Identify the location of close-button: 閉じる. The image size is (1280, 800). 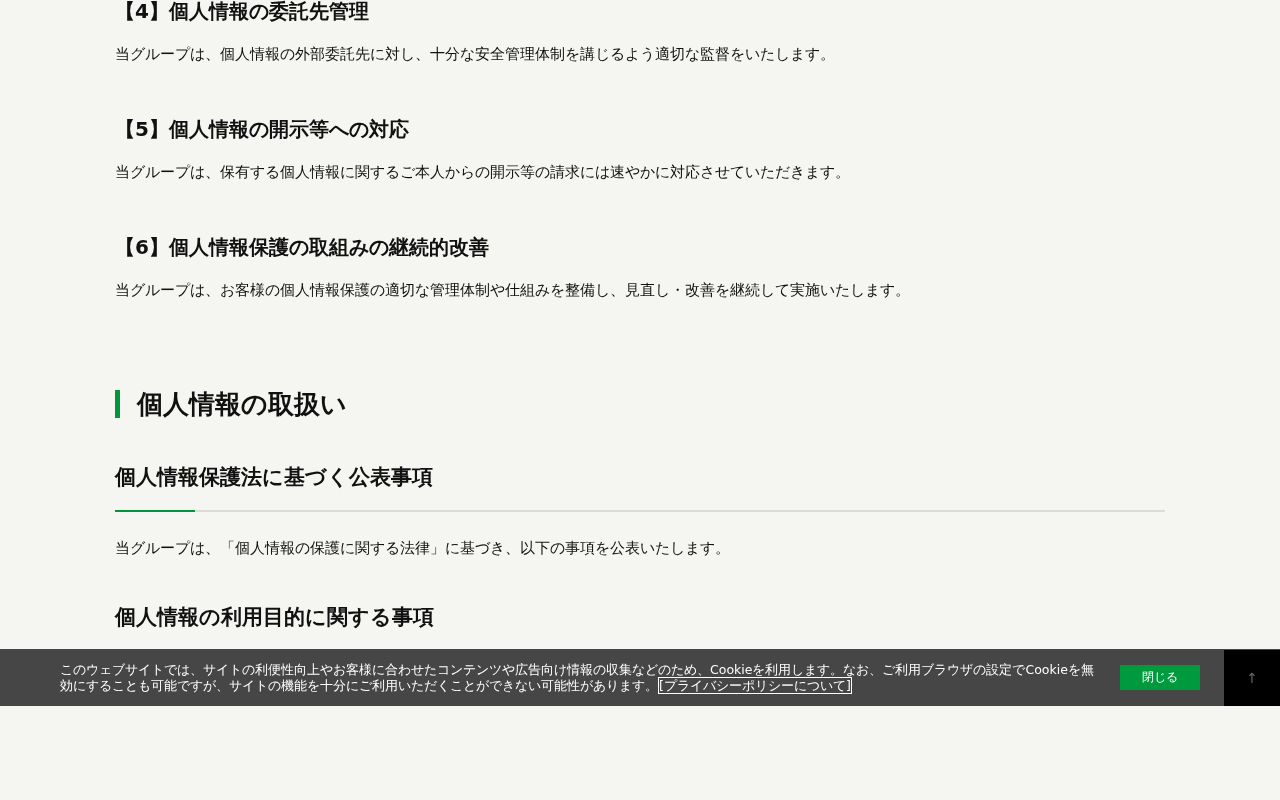
(1160, 677).